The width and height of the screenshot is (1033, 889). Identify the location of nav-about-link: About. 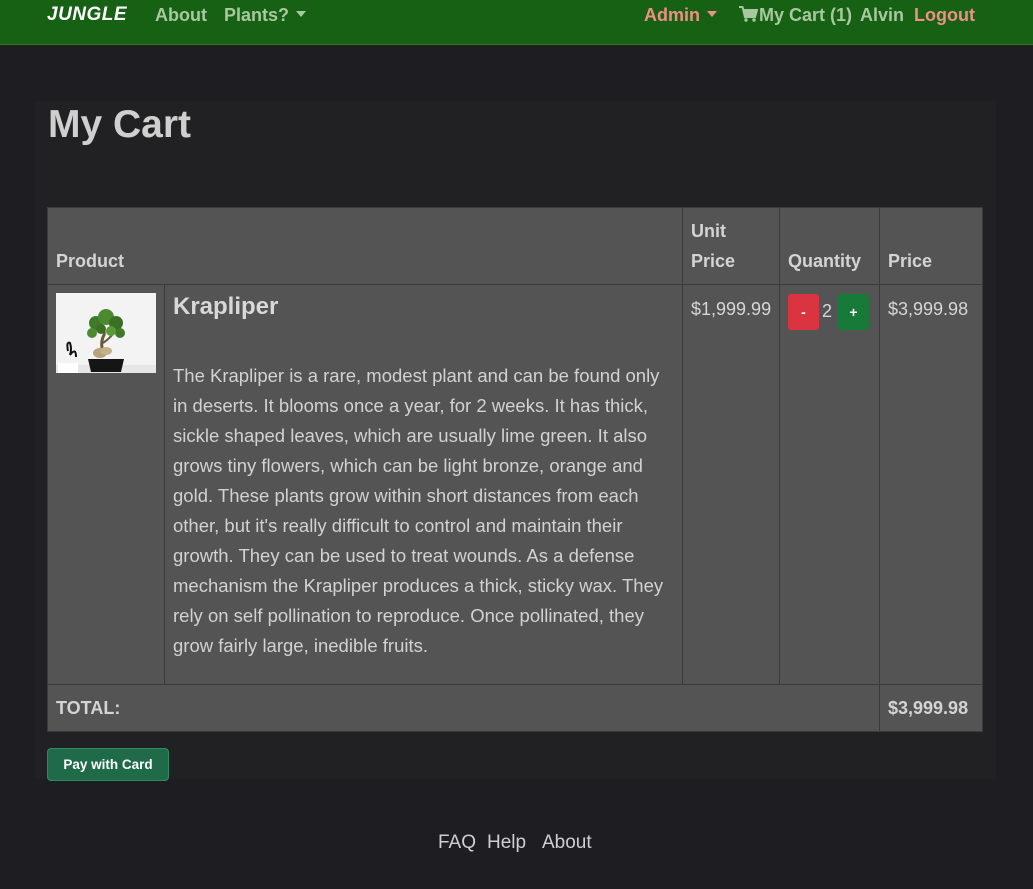
(181, 15).